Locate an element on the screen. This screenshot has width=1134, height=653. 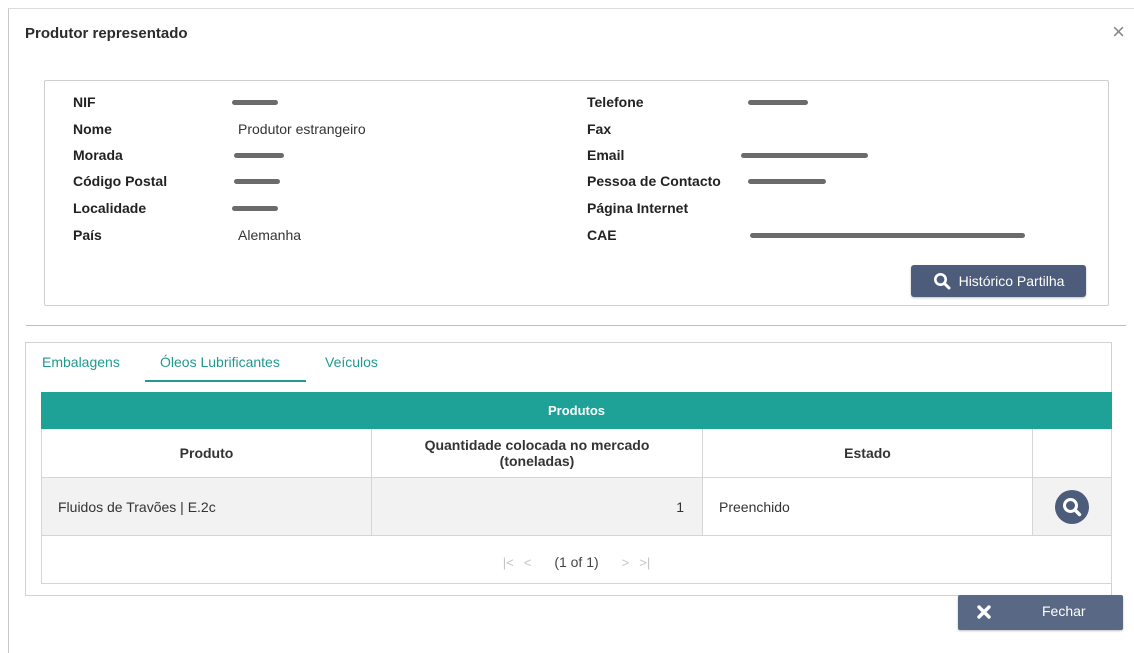
times-icon is located at coordinates (984, 612).